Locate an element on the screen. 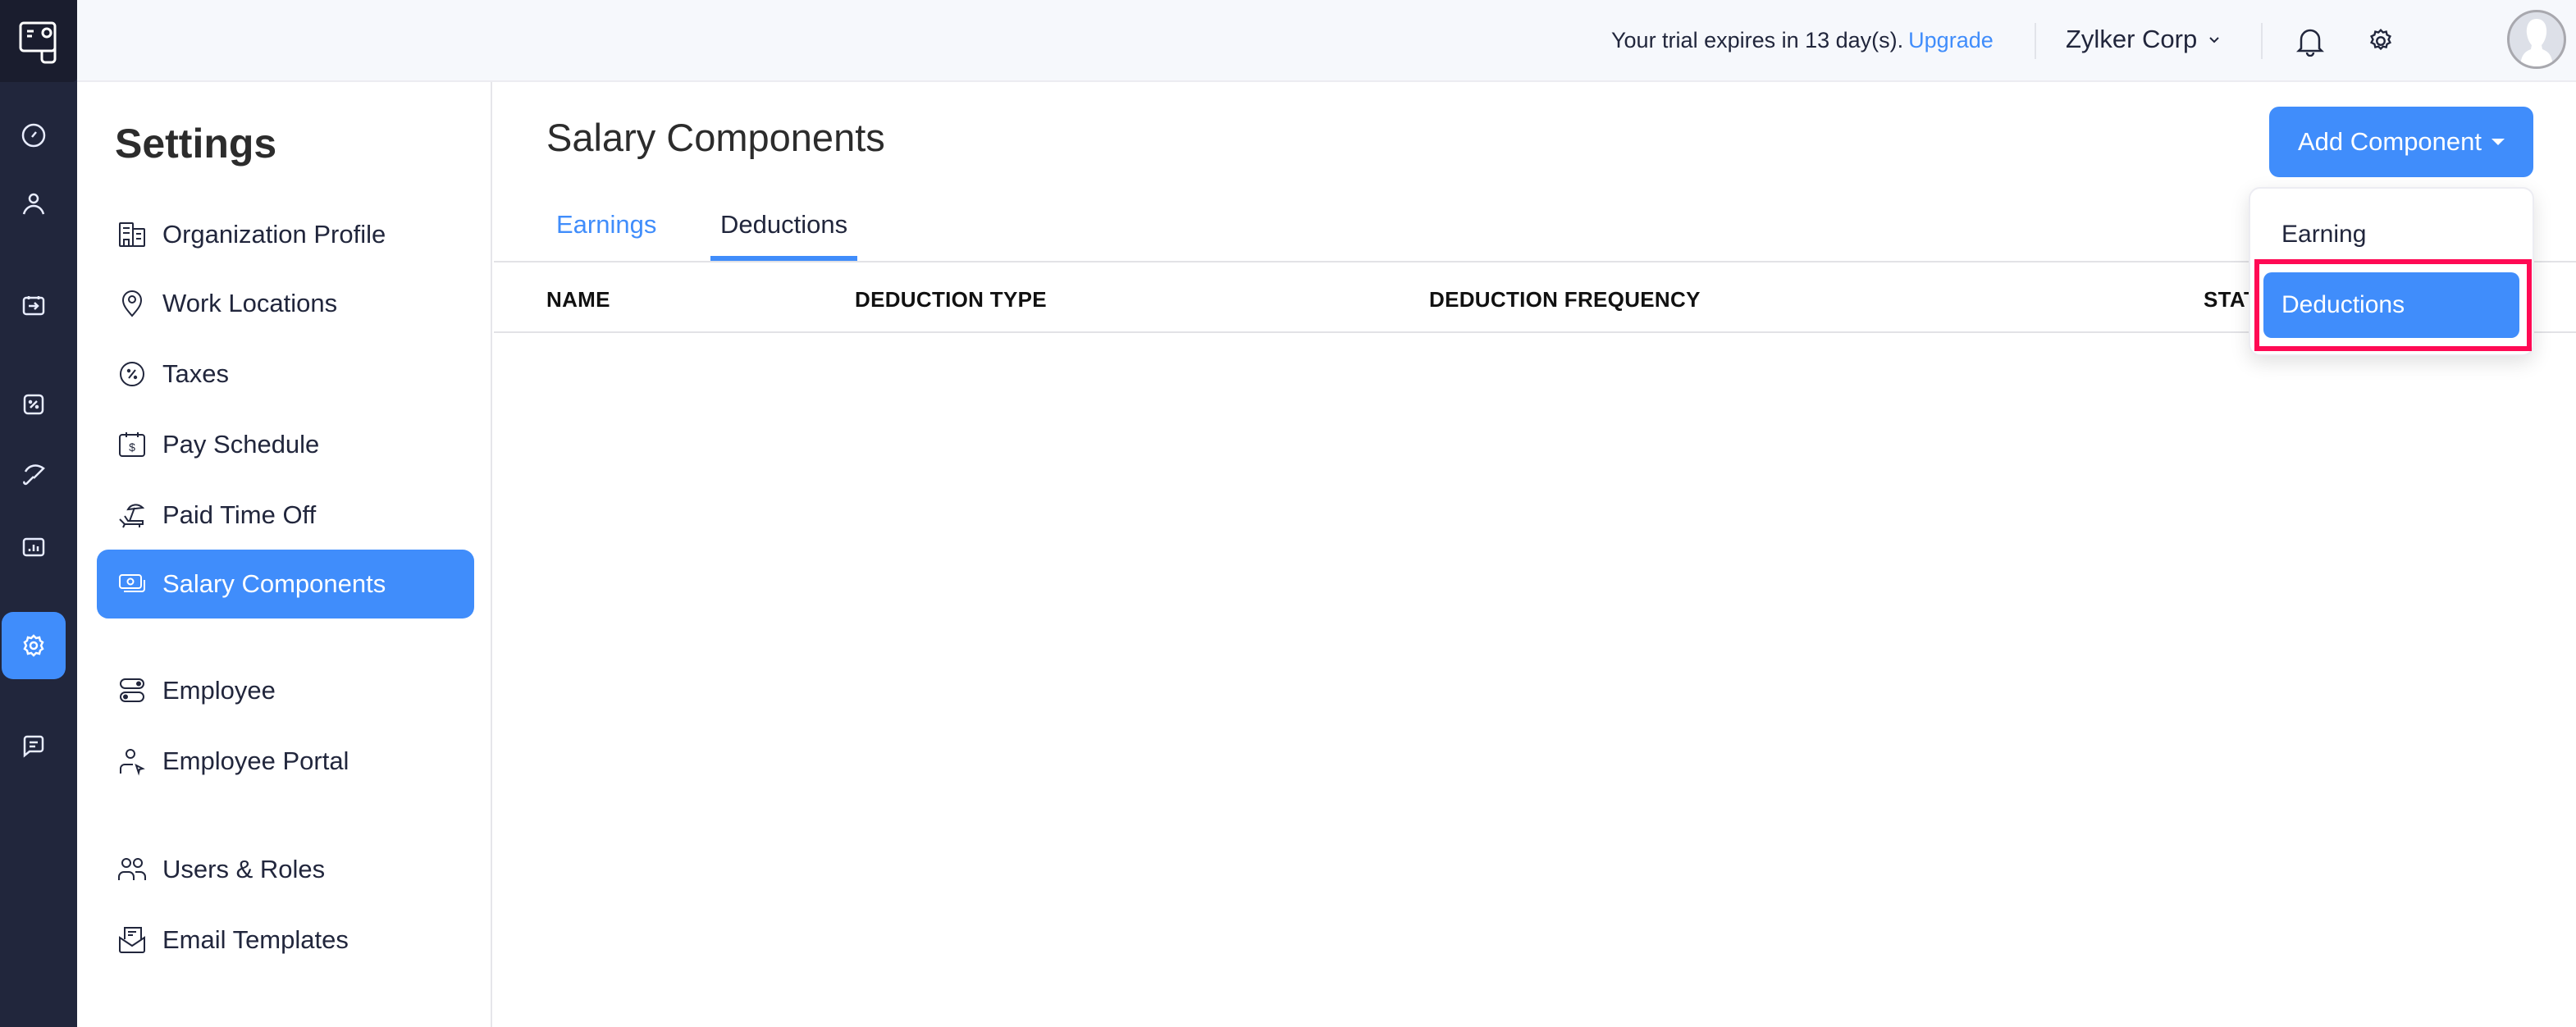 This screenshot has width=2576, height=1027. settings-item-users-roles: Users & Roles is located at coordinates (286, 869).